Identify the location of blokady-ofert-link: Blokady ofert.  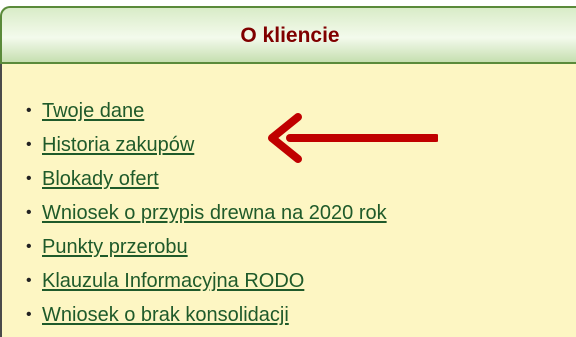
(100, 179).